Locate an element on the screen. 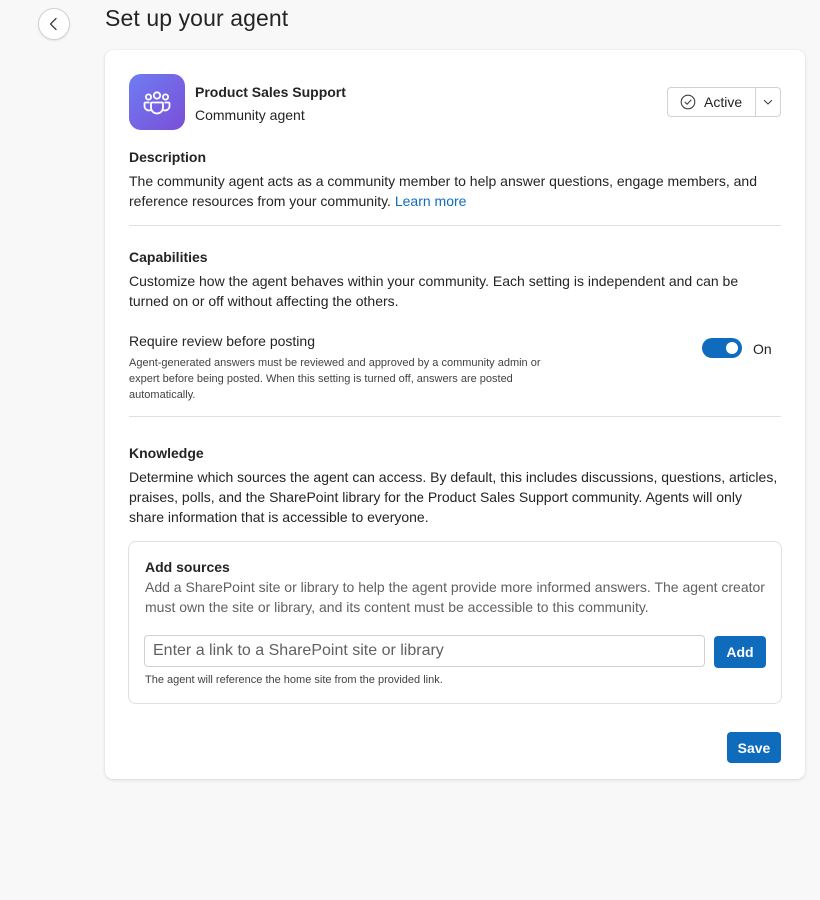 This screenshot has height=900, width=820. chevron-down-icon is located at coordinates (768, 102).